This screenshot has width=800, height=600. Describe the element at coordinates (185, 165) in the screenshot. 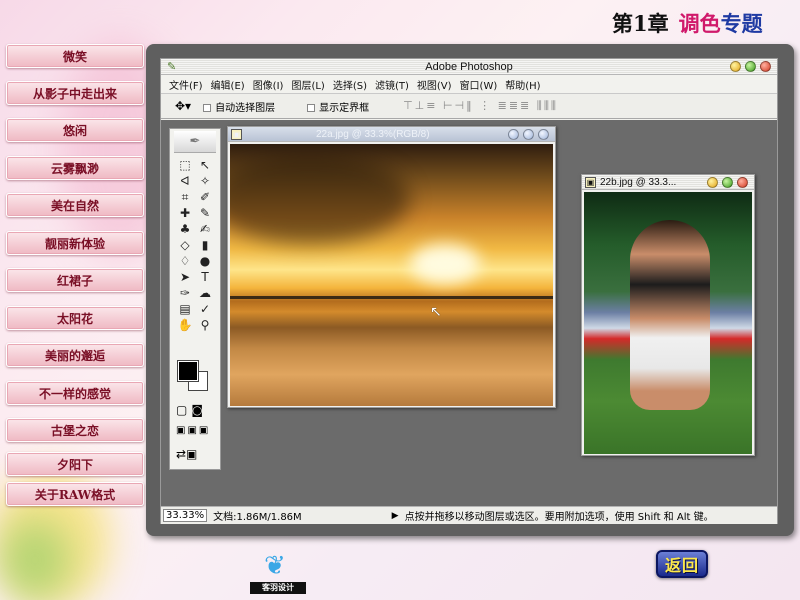

I see `marquee-tool-icon: ⬚` at that location.